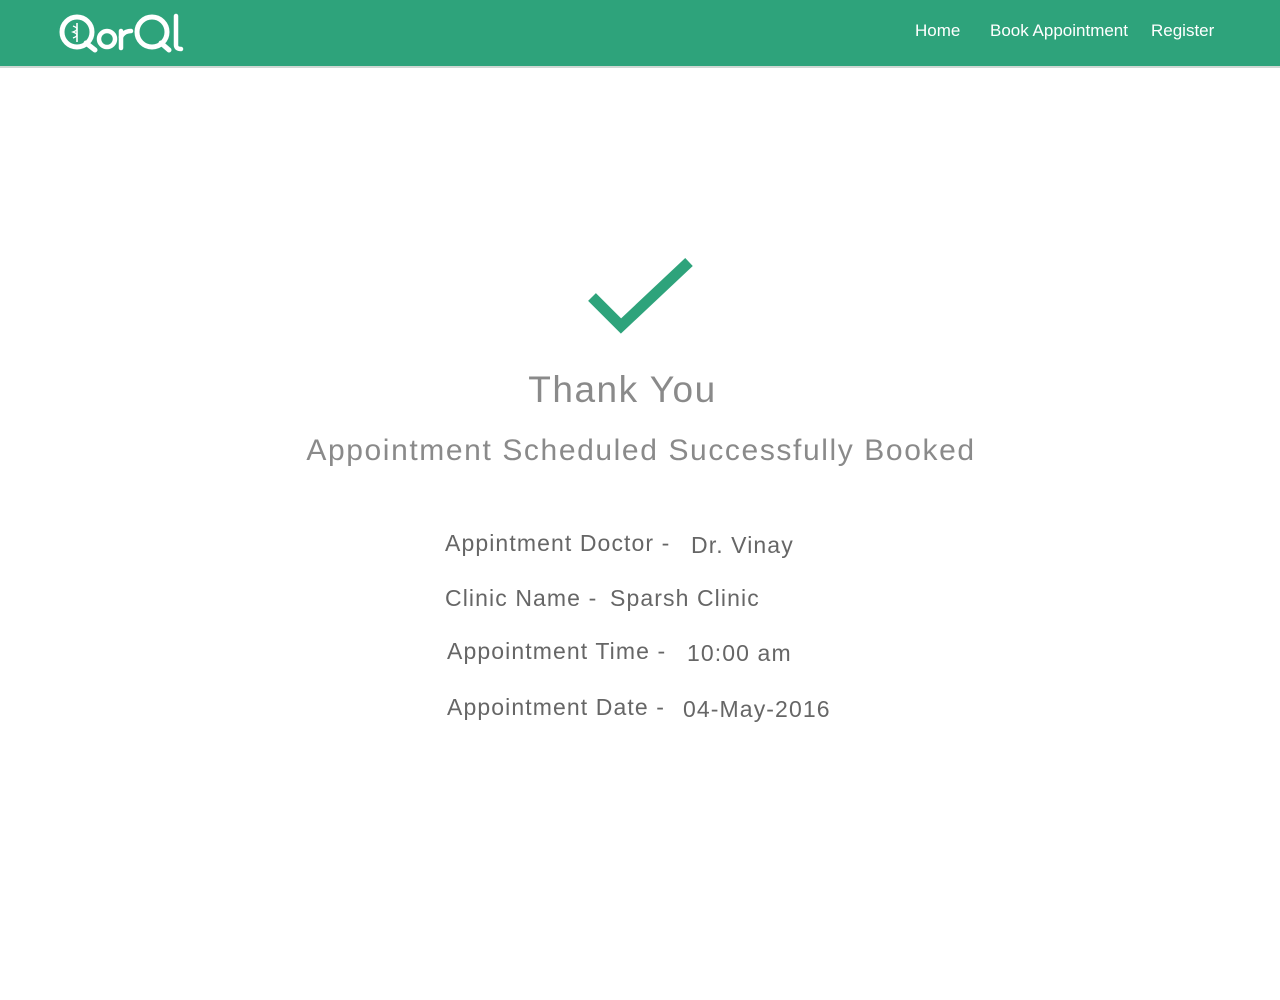  I want to click on top-navbar: Home Book Appointment Register, so click(640, 34).